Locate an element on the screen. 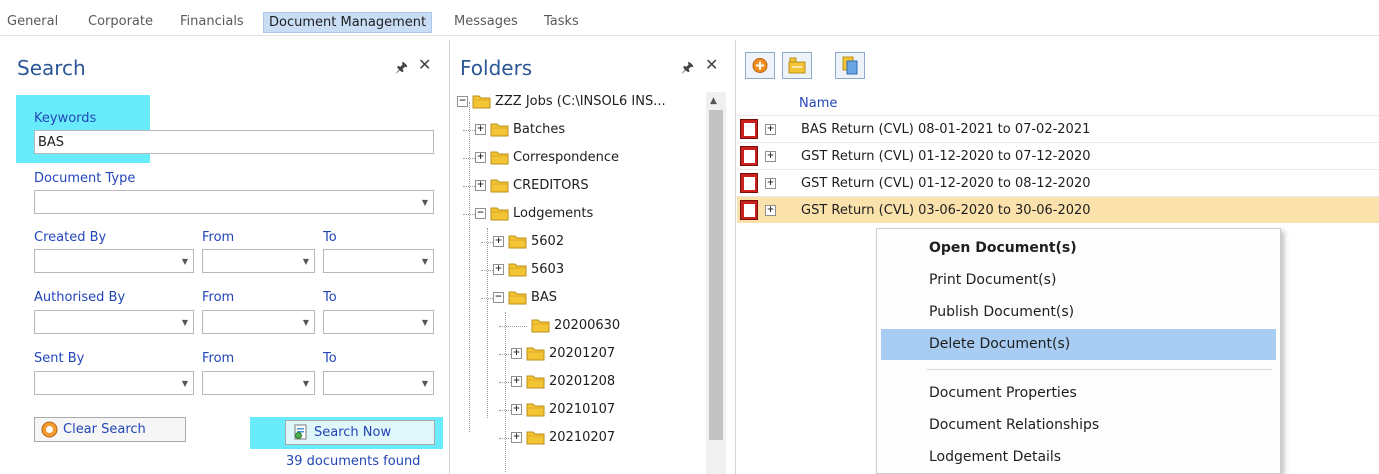 Image resolution: width=1379 pixels, height=474 pixels. open-folder-button is located at coordinates (797, 65).